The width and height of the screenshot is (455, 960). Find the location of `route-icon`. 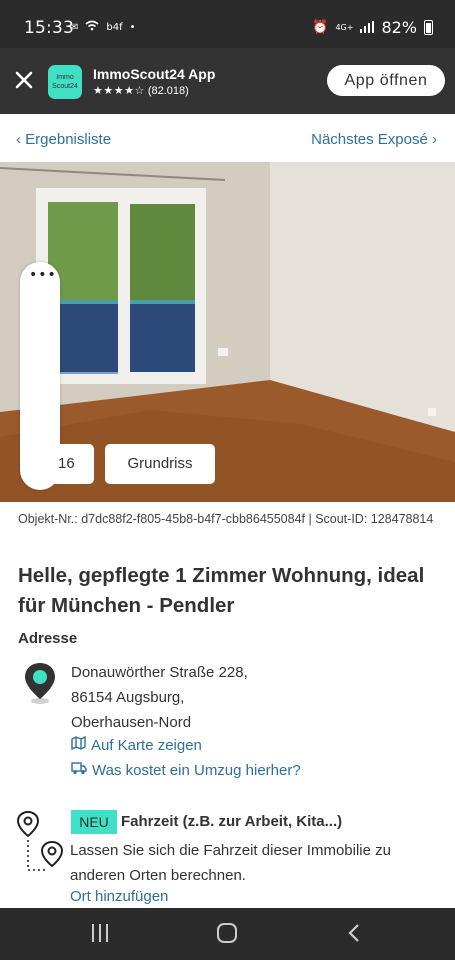

route-icon is located at coordinates (40, 842).